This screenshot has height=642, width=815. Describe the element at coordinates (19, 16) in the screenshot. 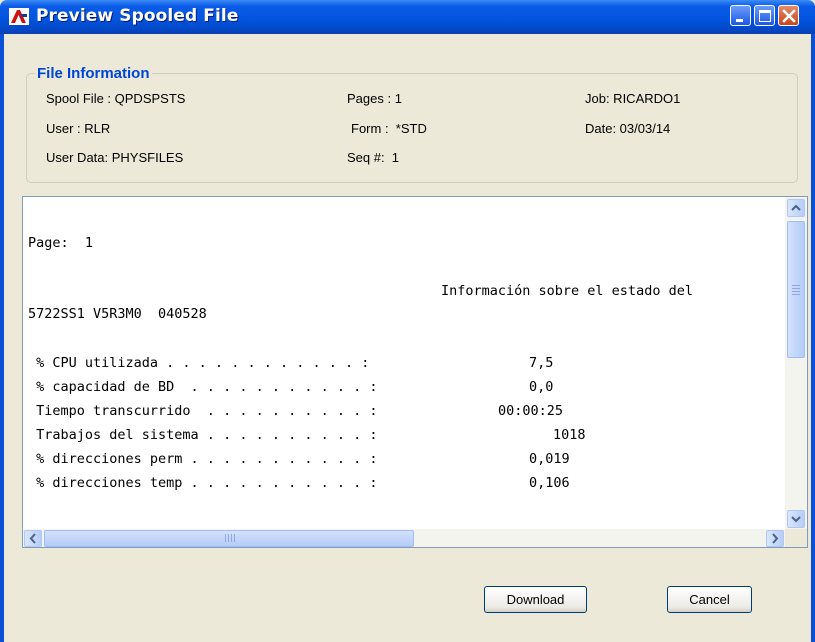

I see `java-app-icon` at that location.